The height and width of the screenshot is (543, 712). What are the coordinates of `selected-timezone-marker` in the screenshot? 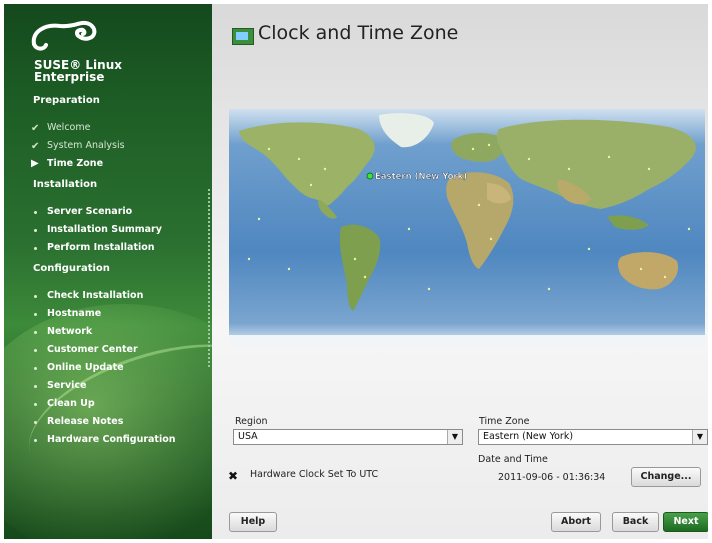 It's located at (370, 176).